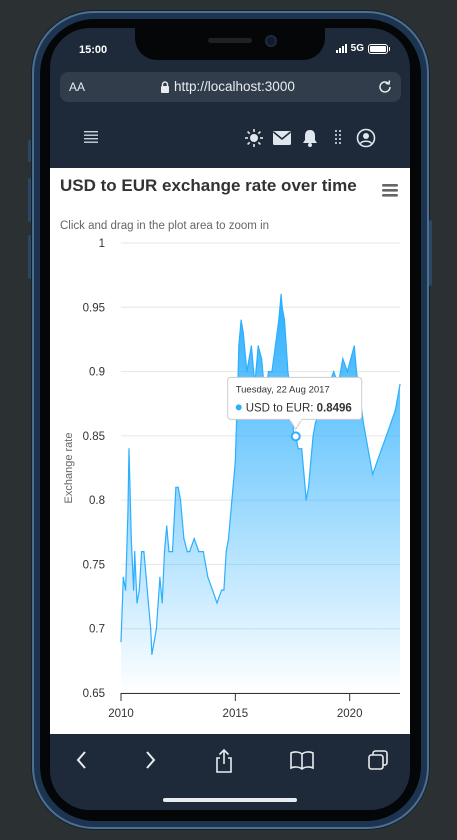 This screenshot has width=457, height=840. Describe the element at coordinates (69, 468) in the screenshot. I see `y-axis-label: Exchange rate` at that location.